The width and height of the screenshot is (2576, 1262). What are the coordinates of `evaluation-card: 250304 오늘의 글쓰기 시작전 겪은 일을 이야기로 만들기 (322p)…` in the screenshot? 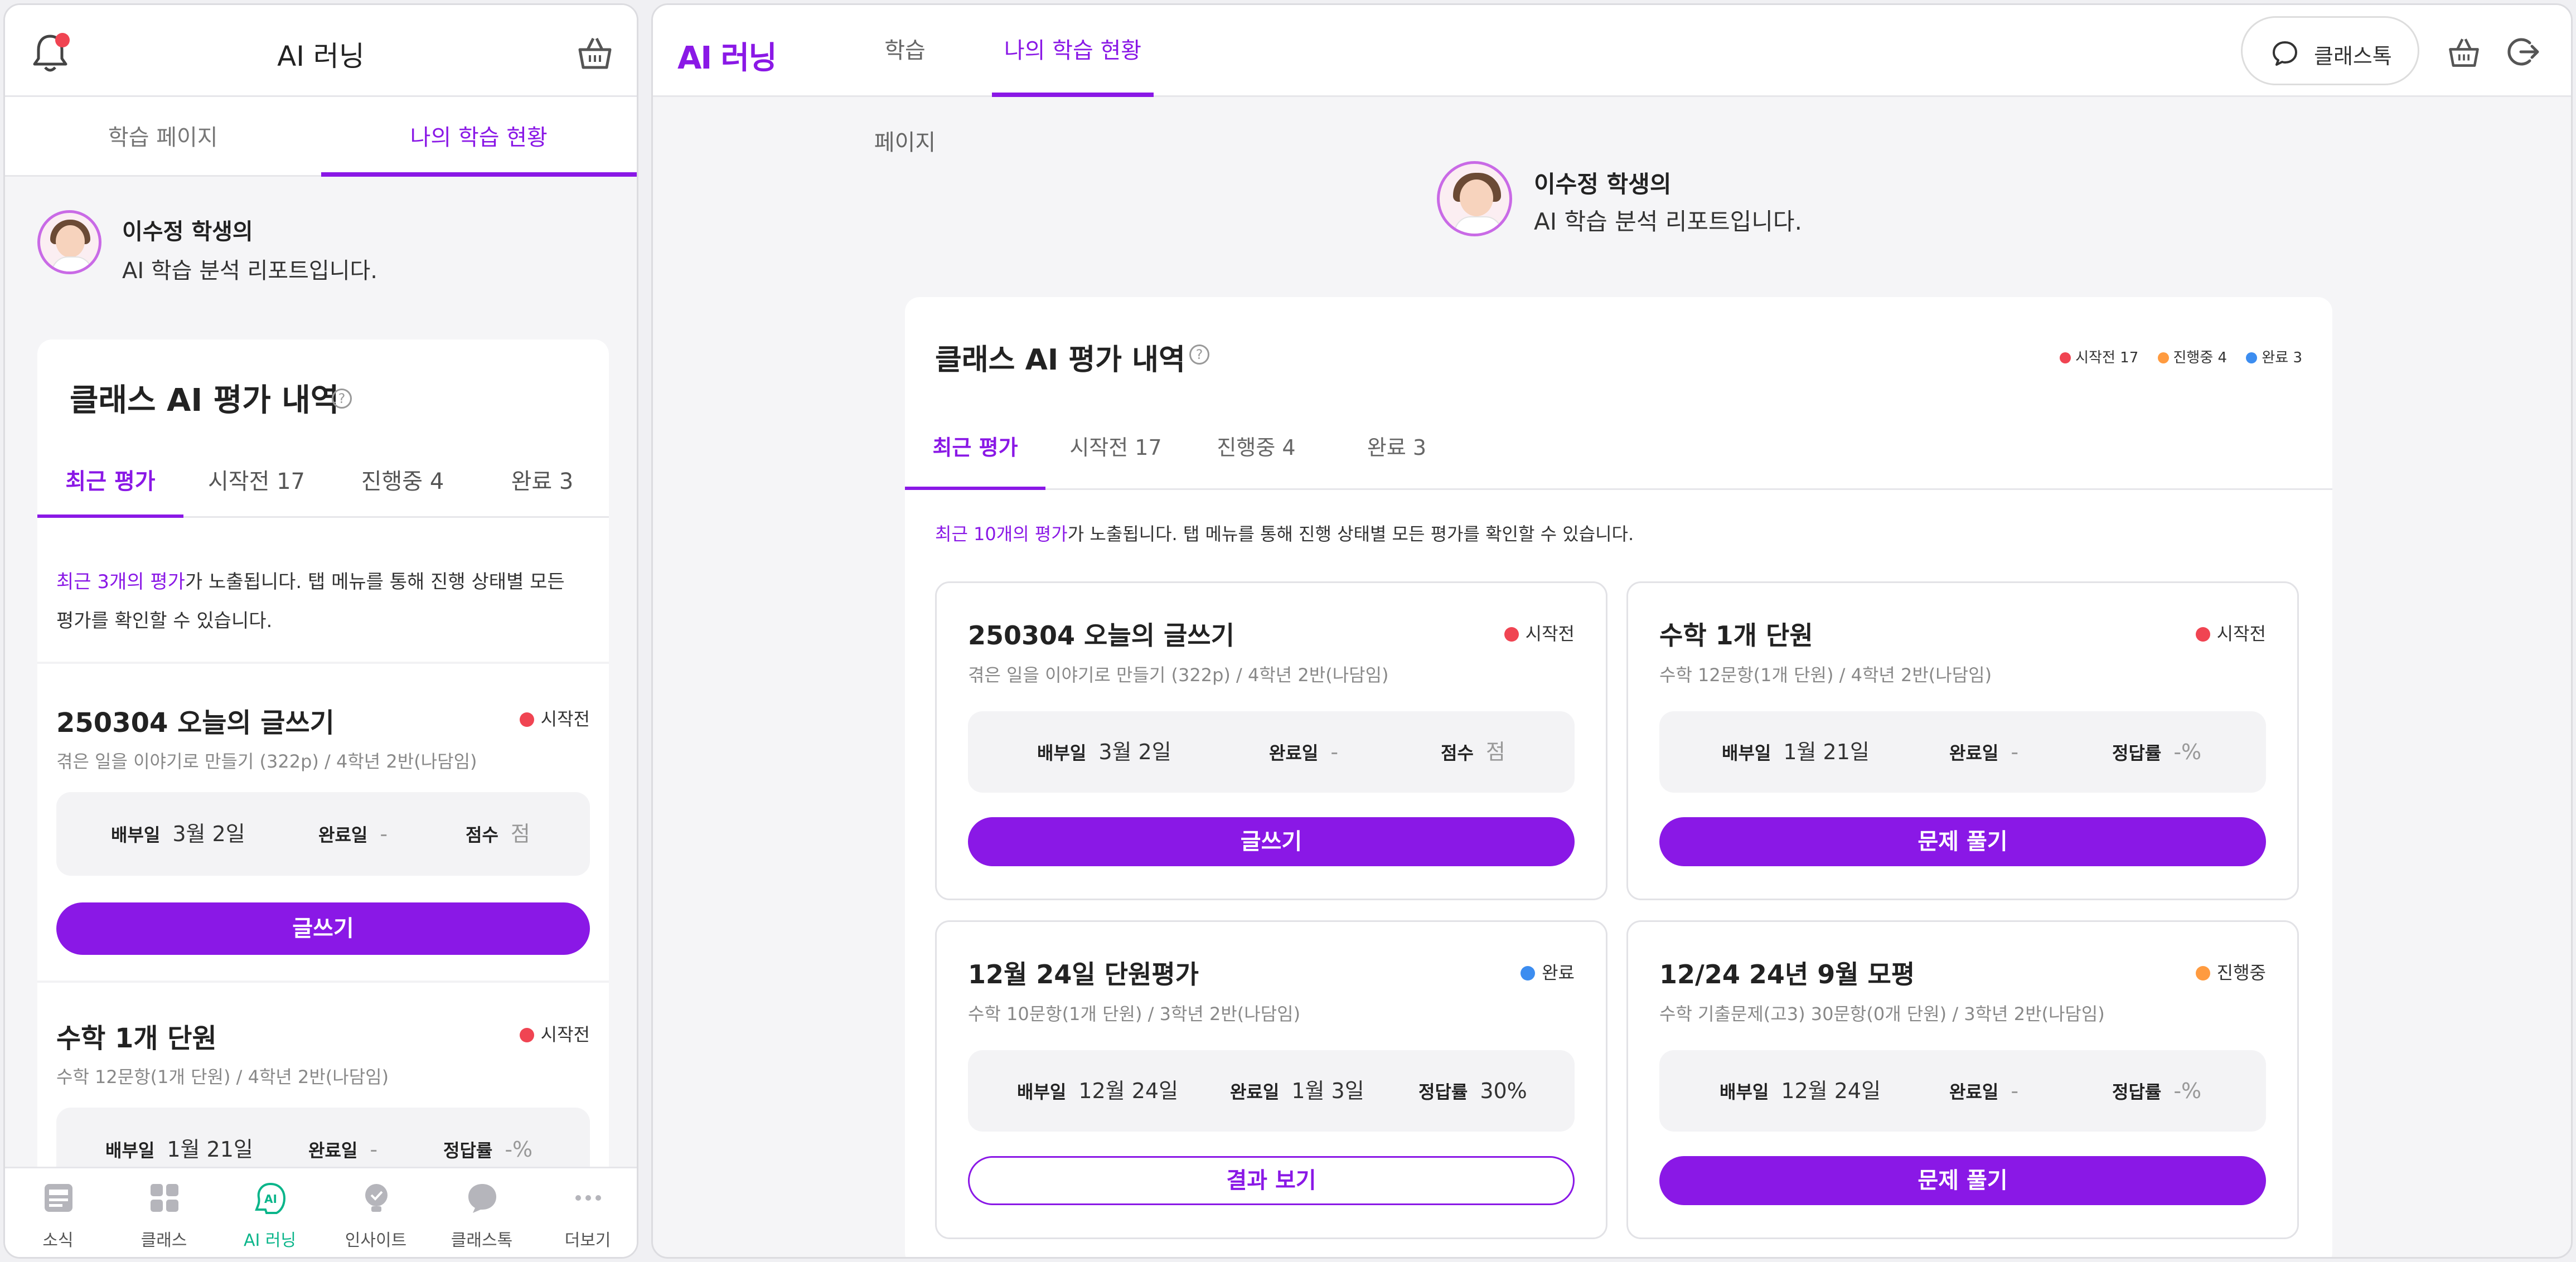 It's located at (1271, 740).